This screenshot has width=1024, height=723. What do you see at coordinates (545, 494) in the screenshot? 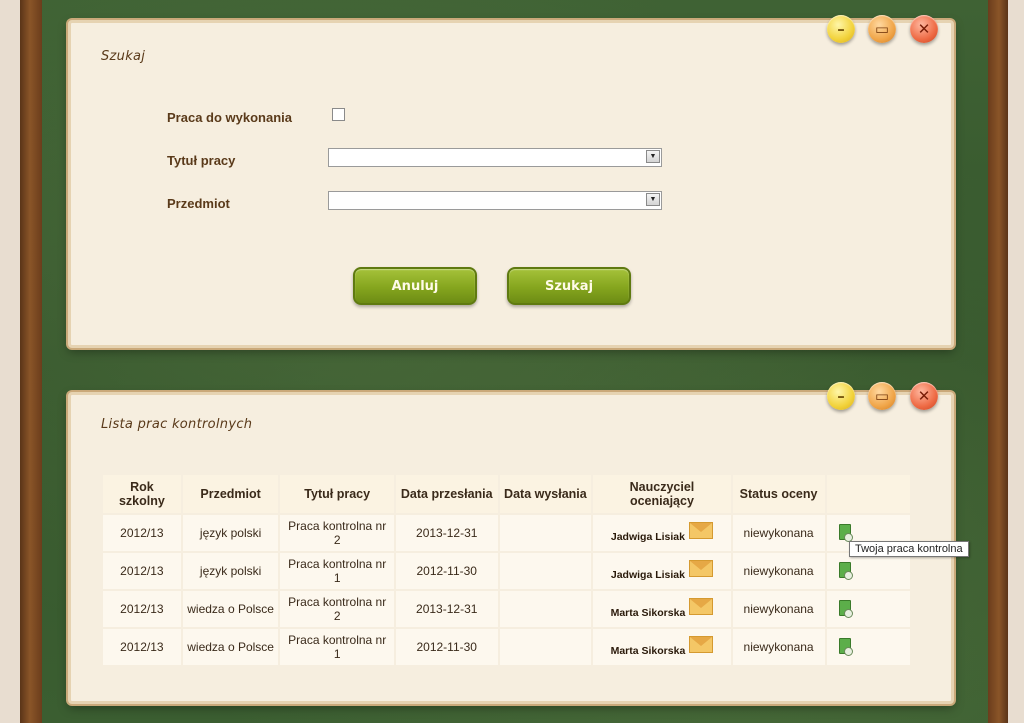
I see `column-send-date: Data wysłania` at bounding box center [545, 494].